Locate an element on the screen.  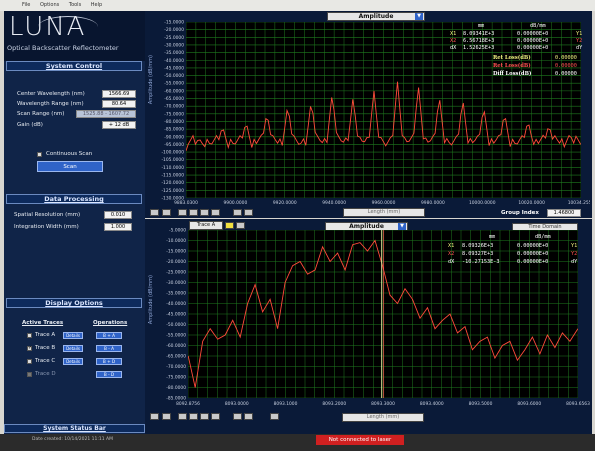
op-b-plus-d-button: B + D is located at coordinates (109, 361).